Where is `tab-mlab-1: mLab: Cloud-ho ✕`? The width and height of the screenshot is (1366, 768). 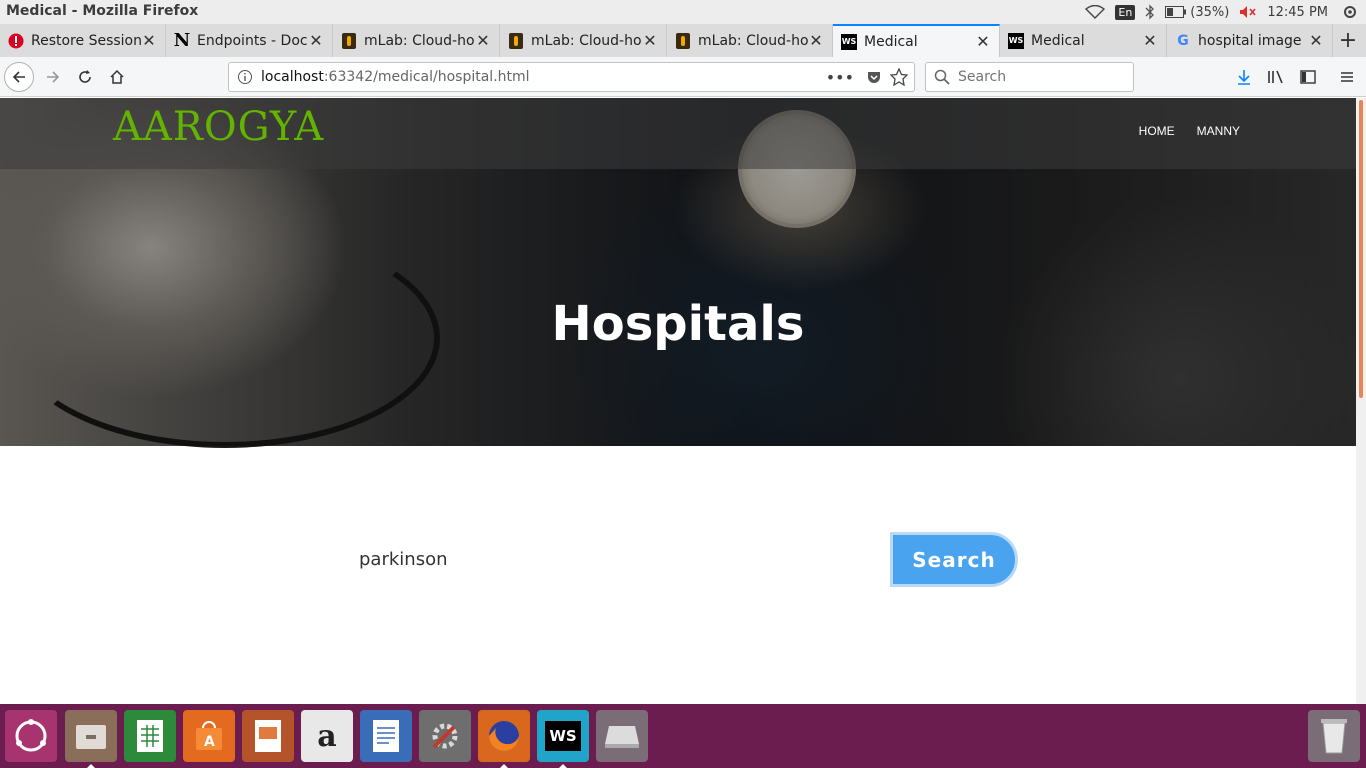
tab-mlab-1: mLab: Cloud-ho ✕ is located at coordinates (416, 40).